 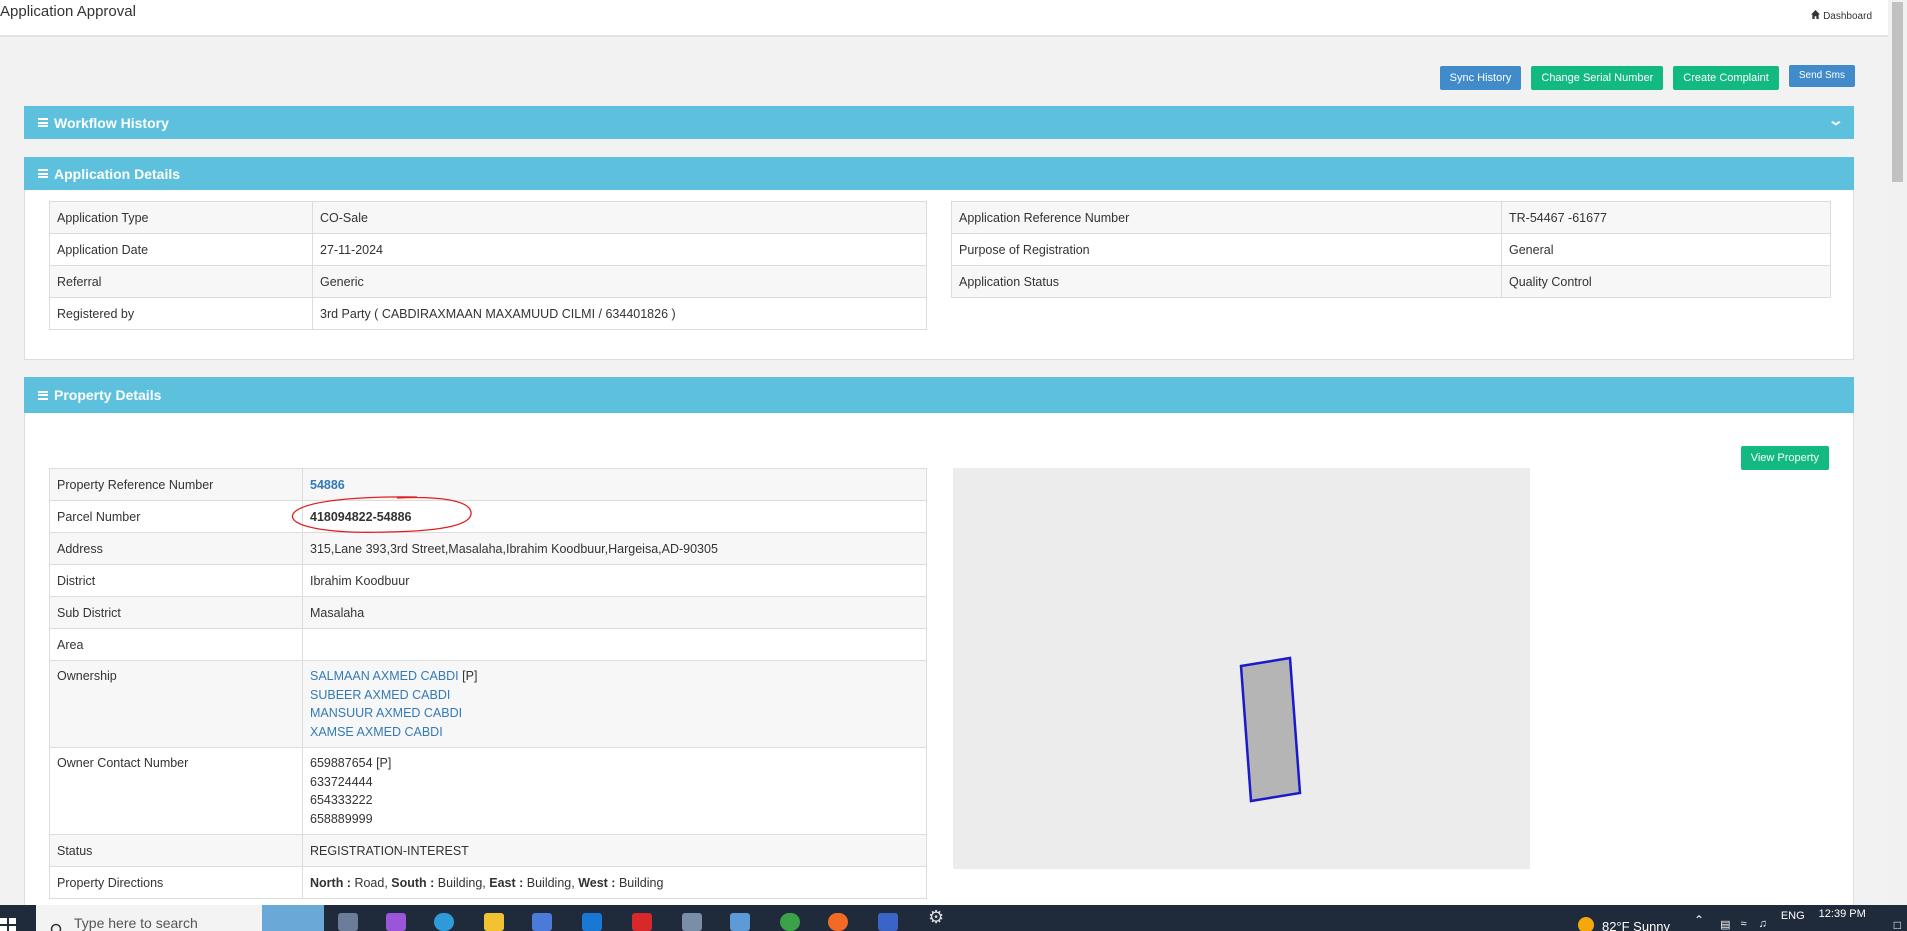 What do you see at coordinates (938, 917) in the screenshot?
I see `settings-gear-icon: ⚙` at bounding box center [938, 917].